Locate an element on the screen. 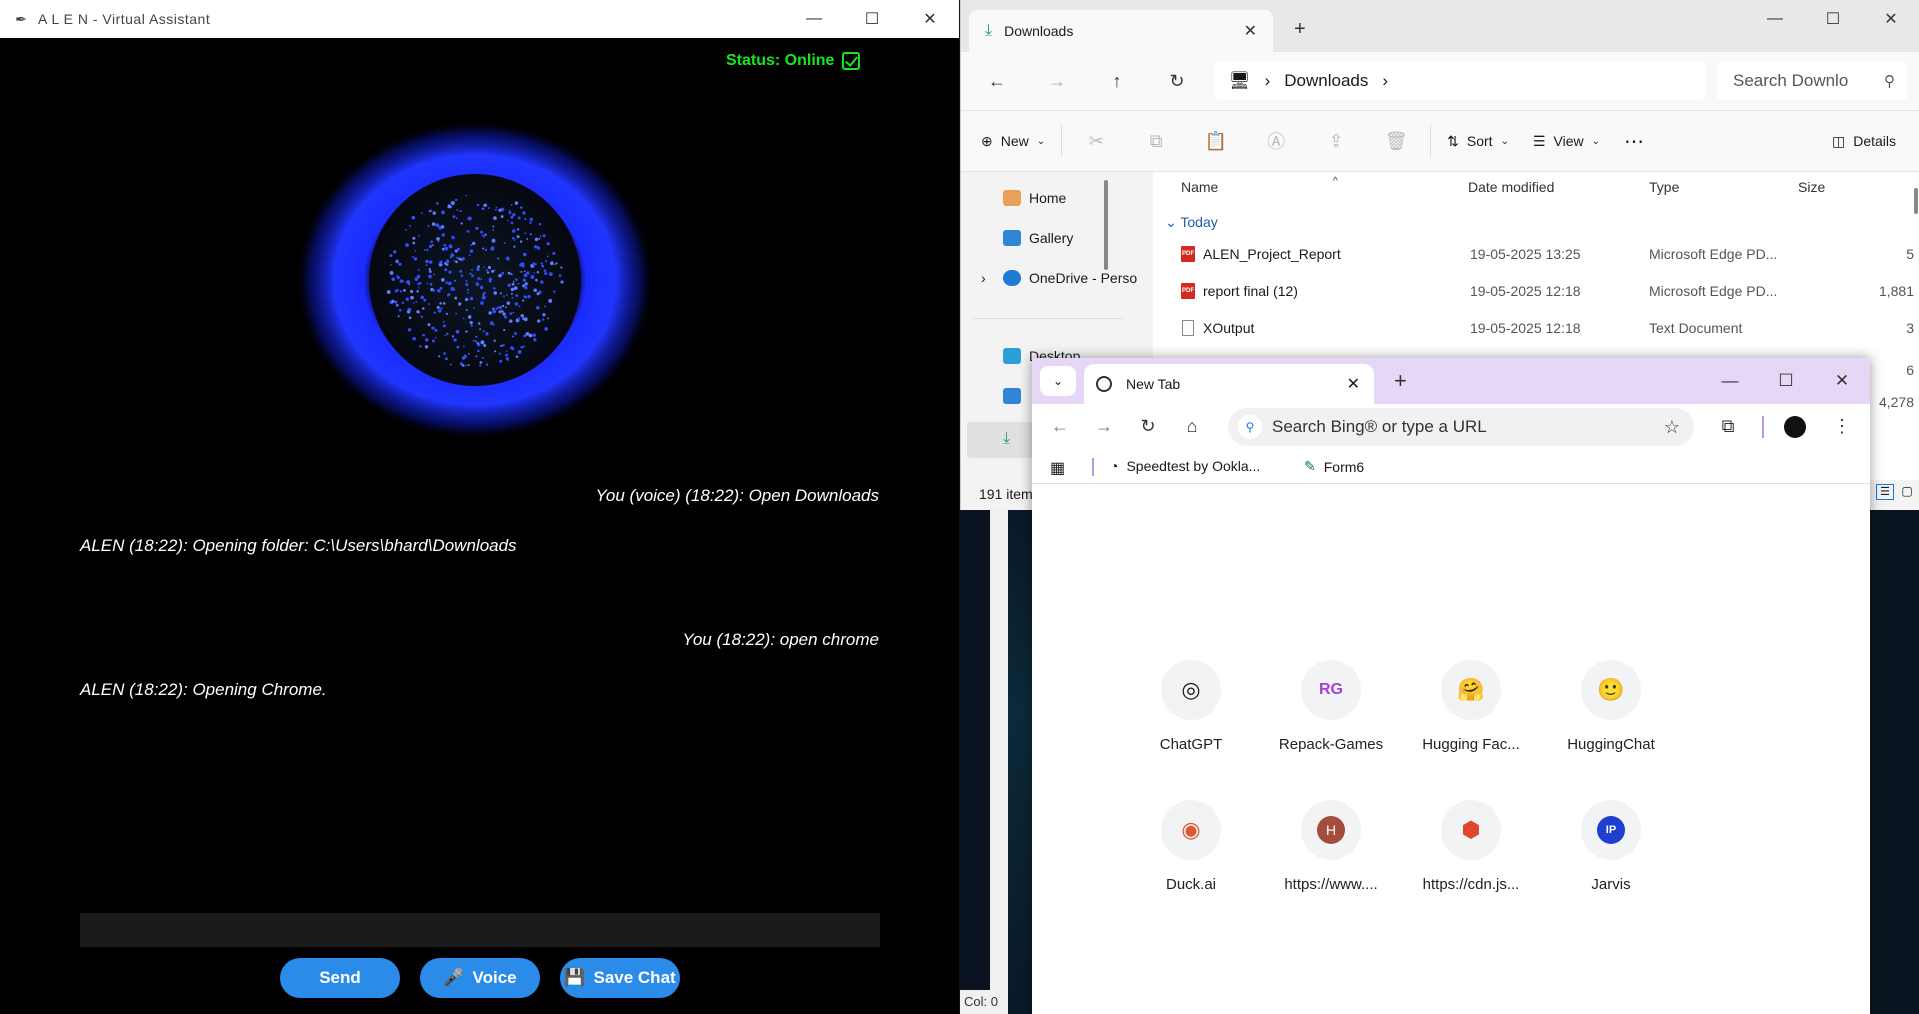 This screenshot has width=1919, height=1014. editor-scrollbar is located at coordinates (999, 750).